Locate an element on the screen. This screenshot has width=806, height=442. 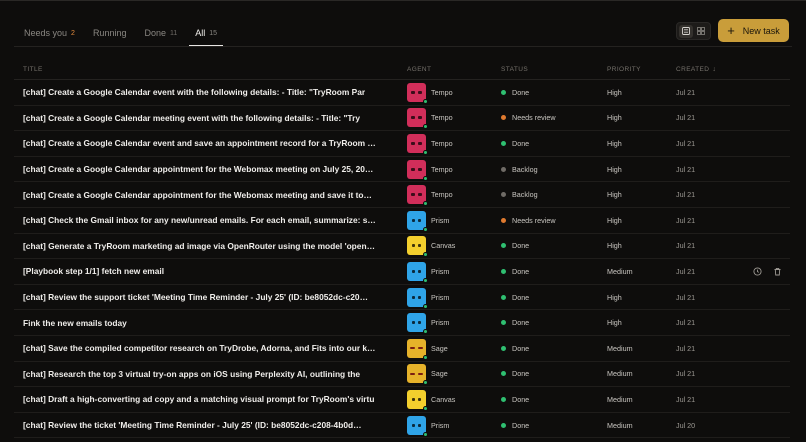
task-title: [Playbook step 1/1] fetch new email is located at coordinates (210, 271).